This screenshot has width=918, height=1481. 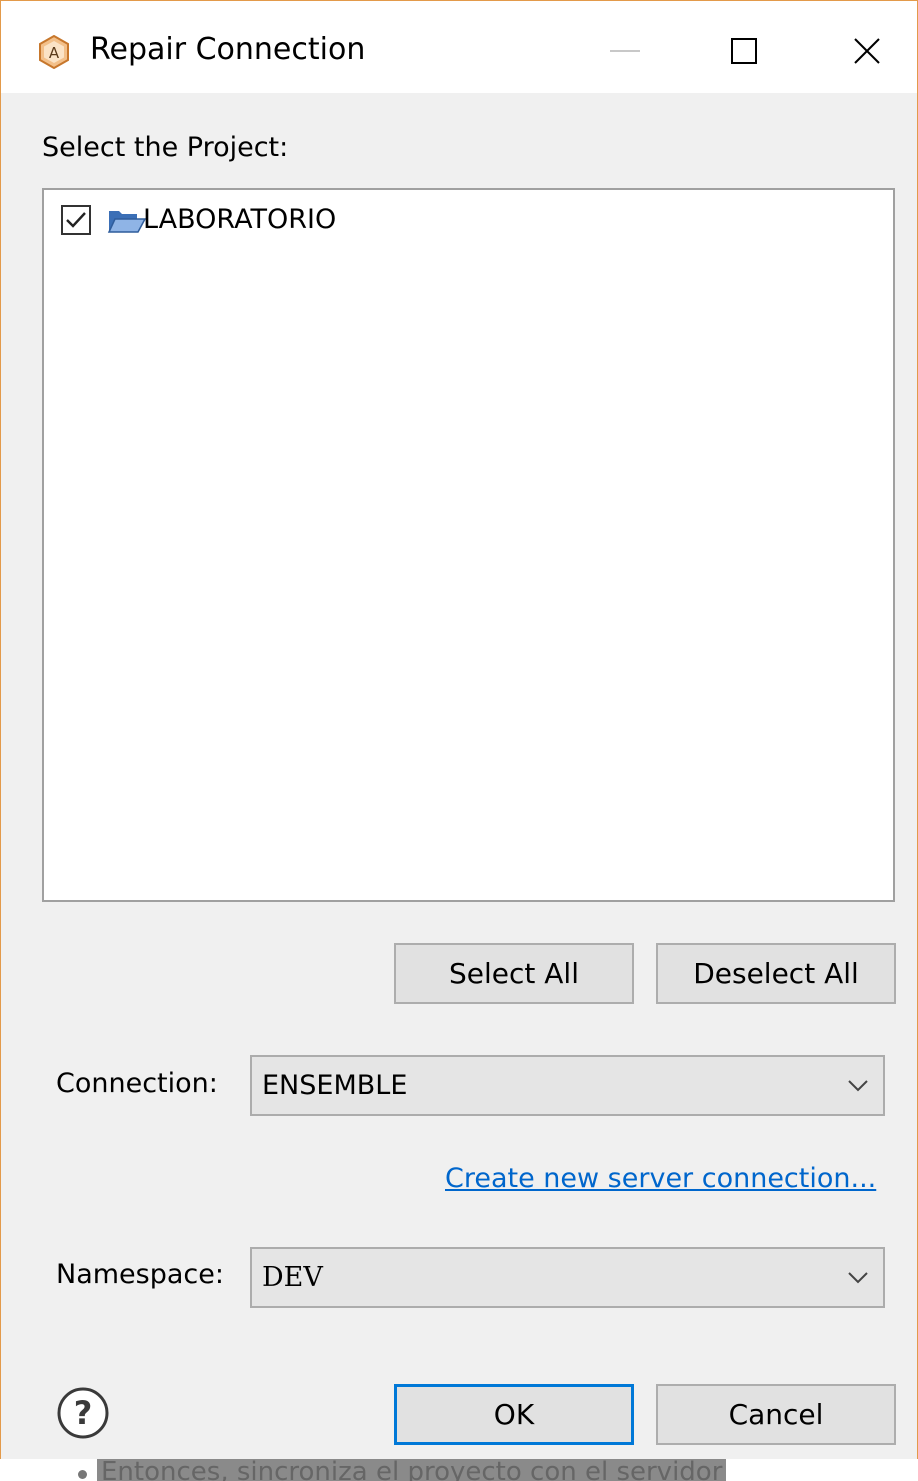 I want to click on cancel-button: Cancel, so click(x=776, y=1414).